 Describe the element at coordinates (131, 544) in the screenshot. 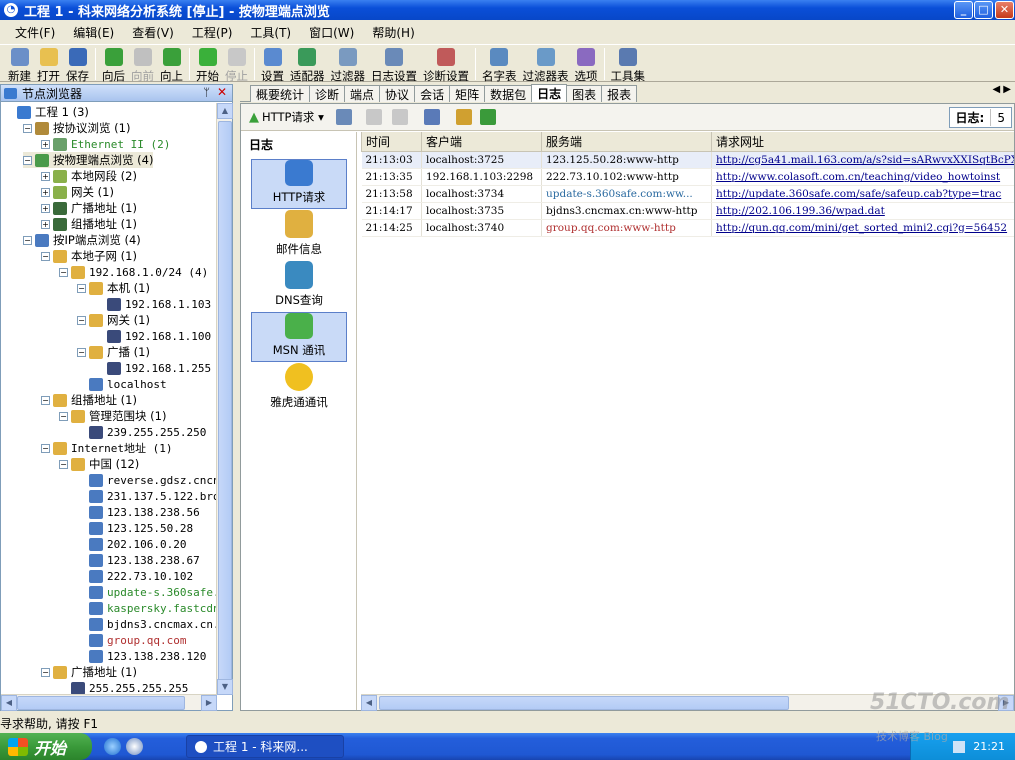

I see `tree-node: 202.106.0.20` at that location.